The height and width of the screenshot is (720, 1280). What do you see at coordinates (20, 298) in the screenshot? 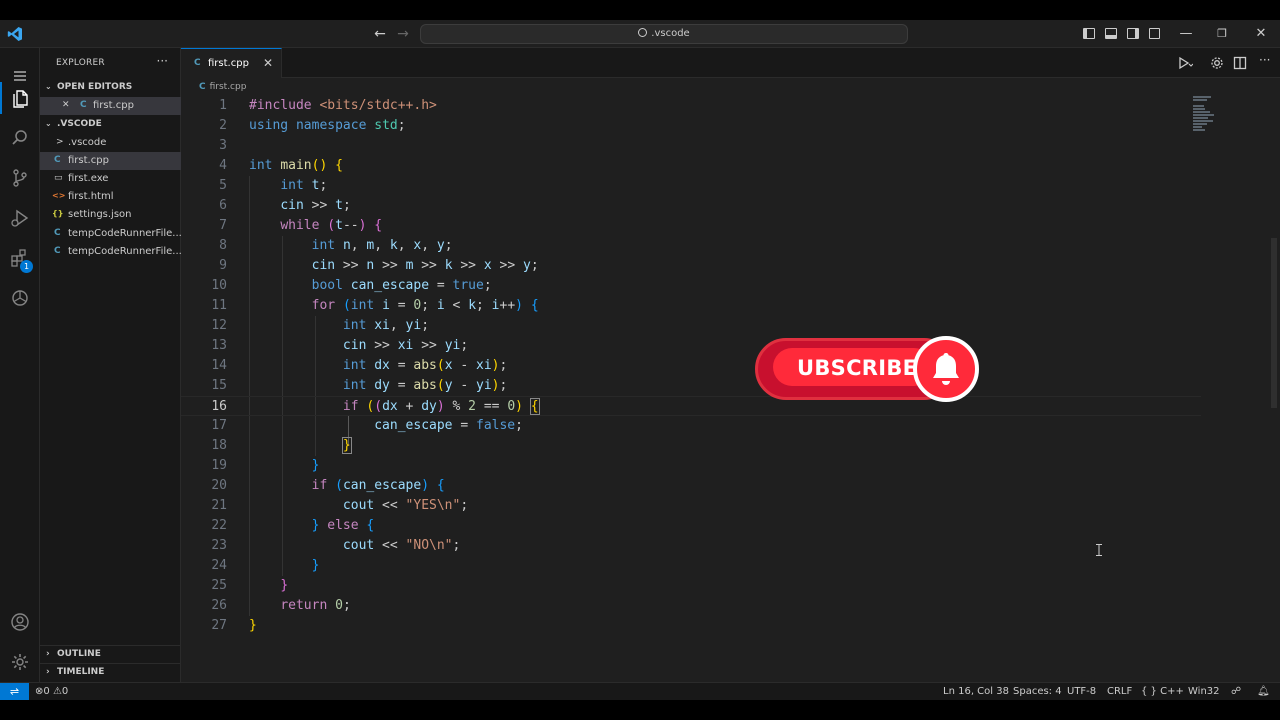
I see `chatgpt-extension-button` at bounding box center [20, 298].